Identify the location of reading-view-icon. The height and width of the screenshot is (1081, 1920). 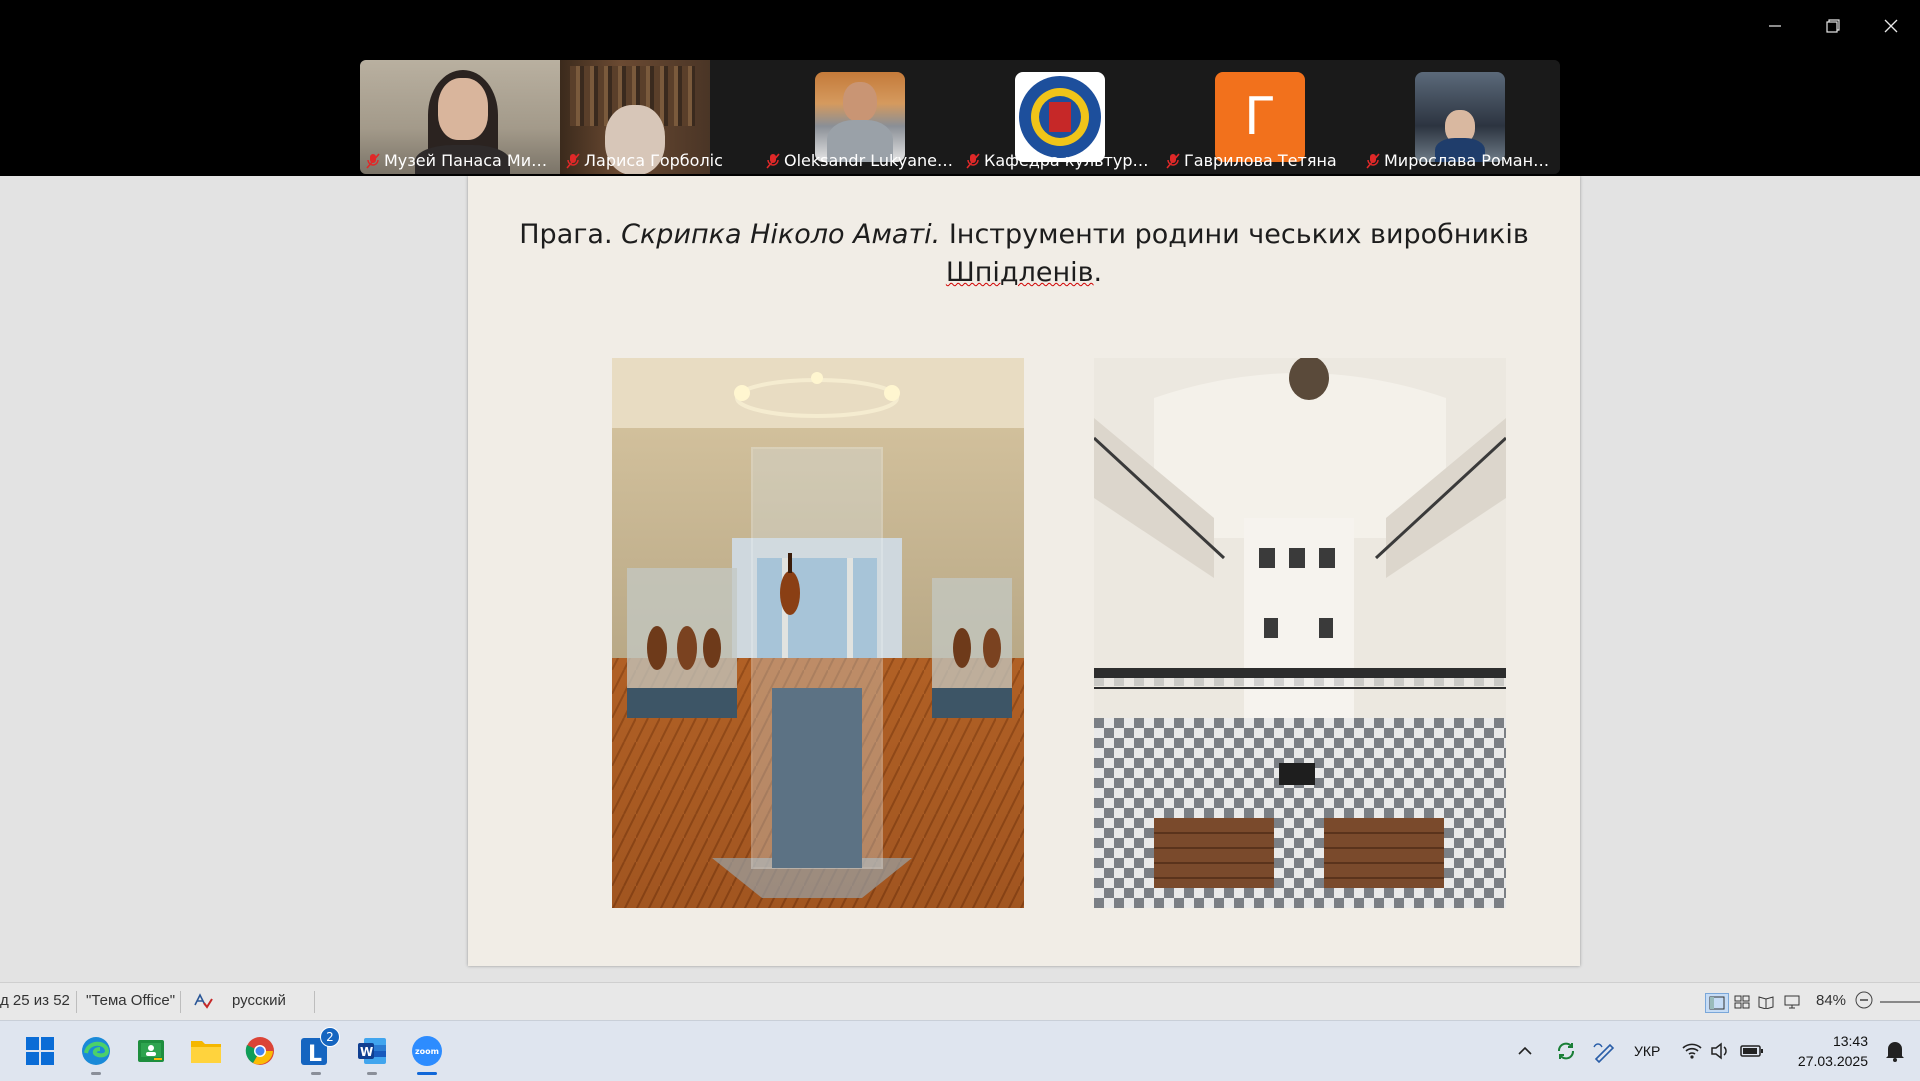
(1766, 1002).